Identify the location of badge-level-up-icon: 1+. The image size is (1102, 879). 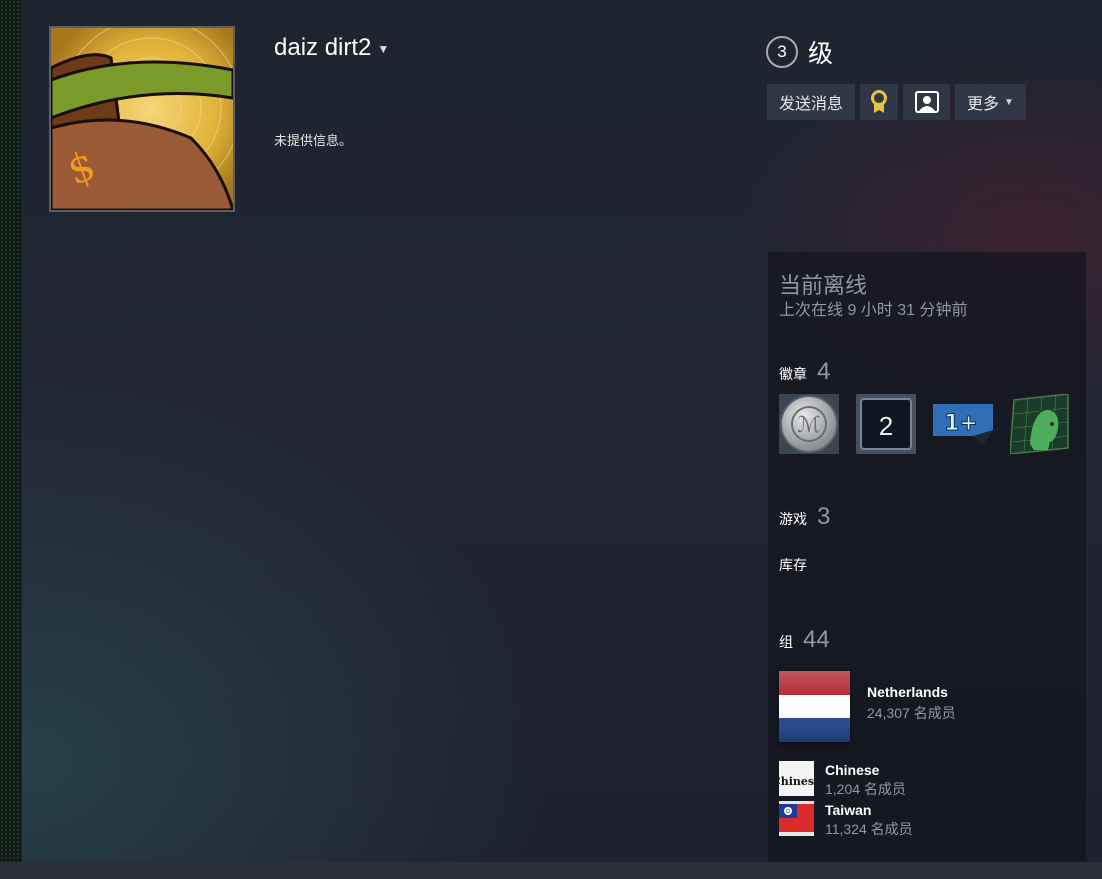
(963, 424).